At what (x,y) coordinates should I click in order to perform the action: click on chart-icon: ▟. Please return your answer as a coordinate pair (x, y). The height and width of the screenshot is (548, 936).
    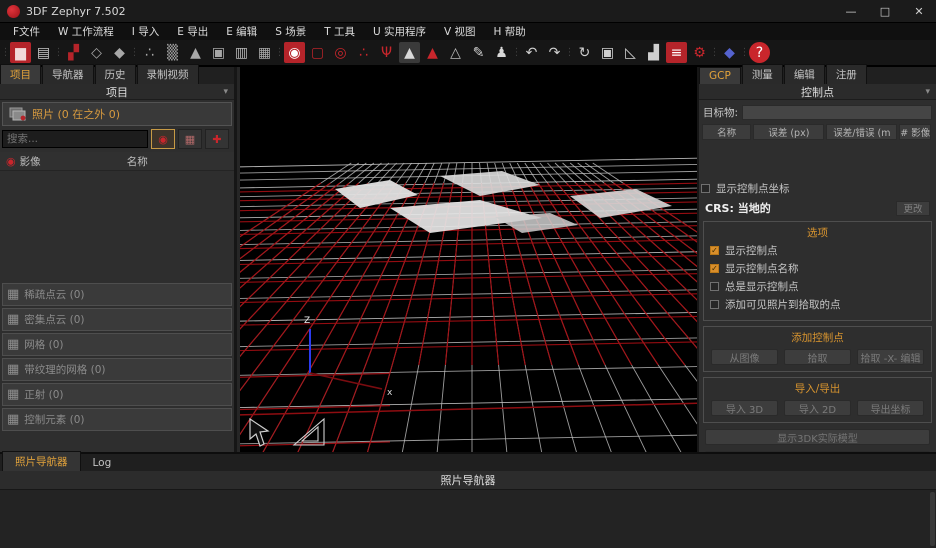
    Looking at the image, I should click on (653, 52).